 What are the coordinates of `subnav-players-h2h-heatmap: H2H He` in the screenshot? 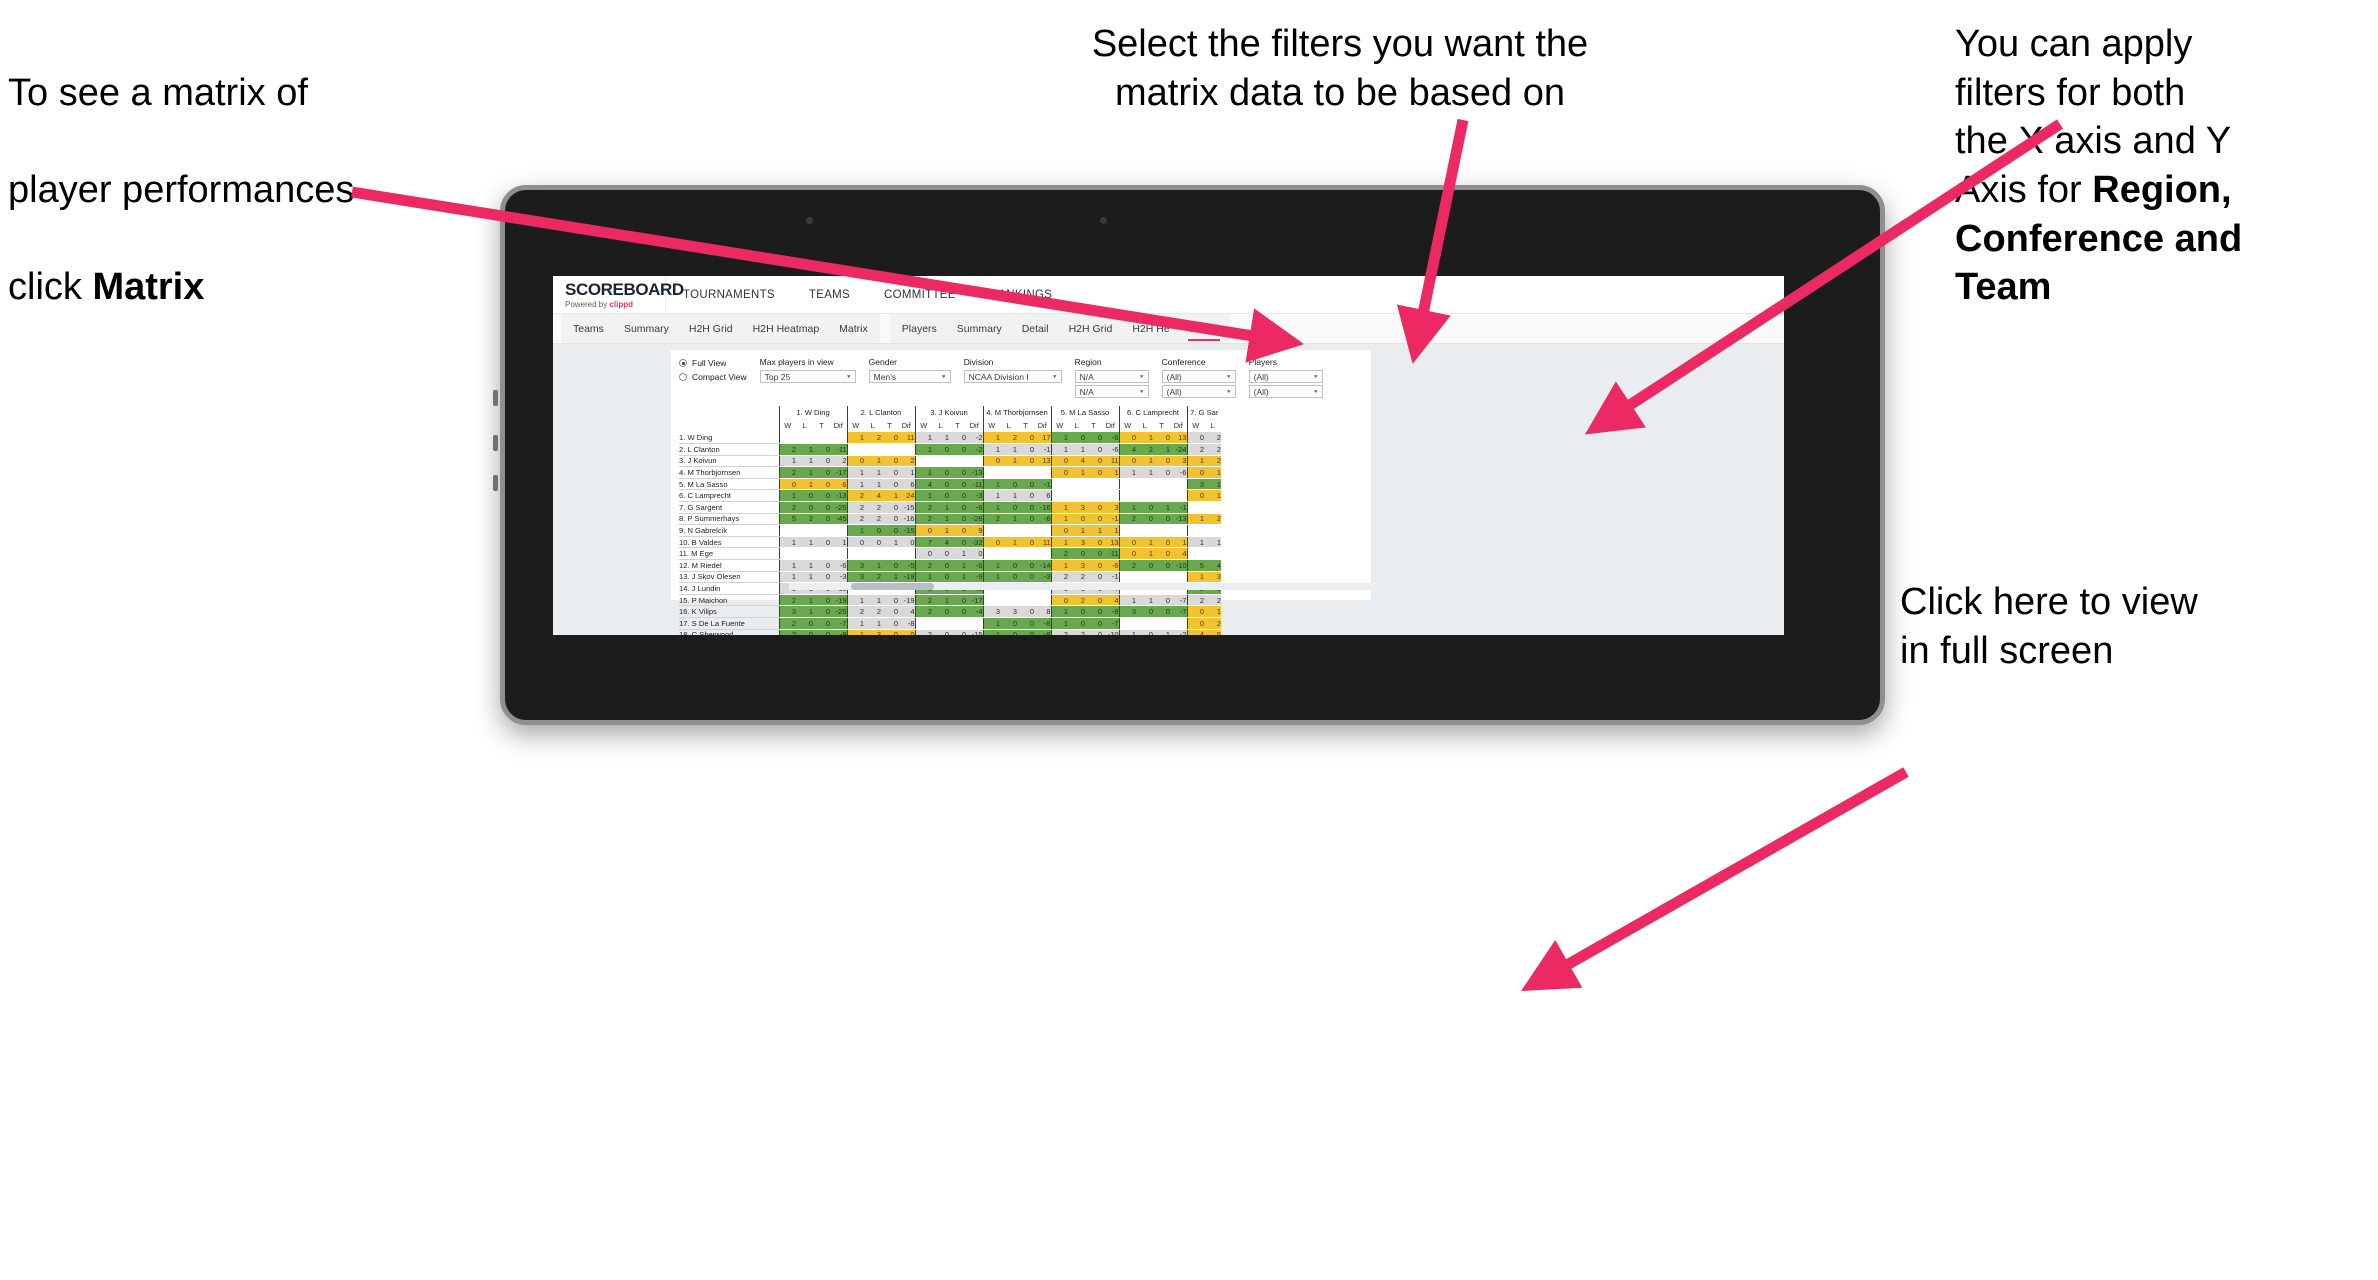 It's located at (1150, 328).